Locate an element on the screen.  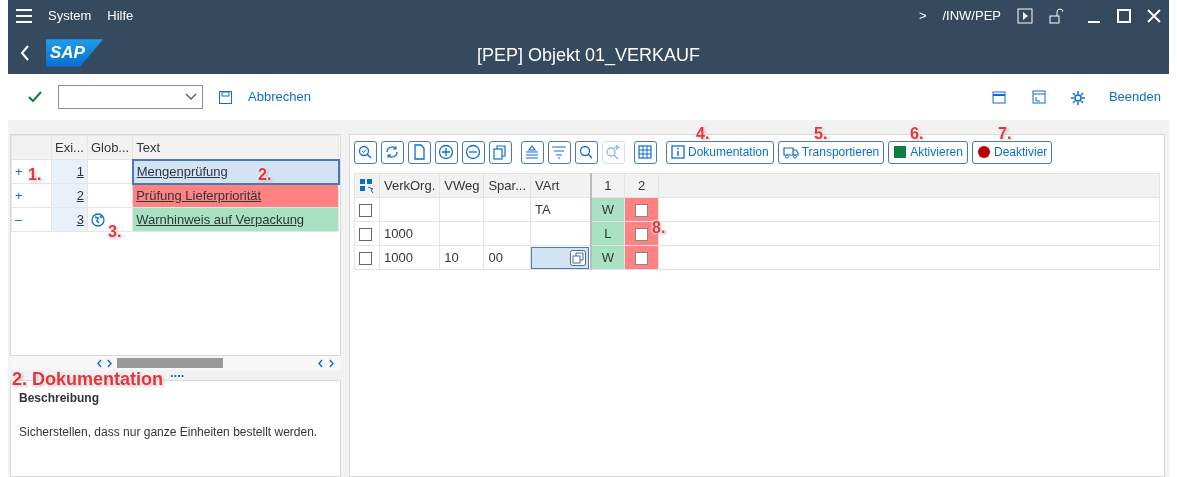
plus-icon is located at coordinates (445, 152).